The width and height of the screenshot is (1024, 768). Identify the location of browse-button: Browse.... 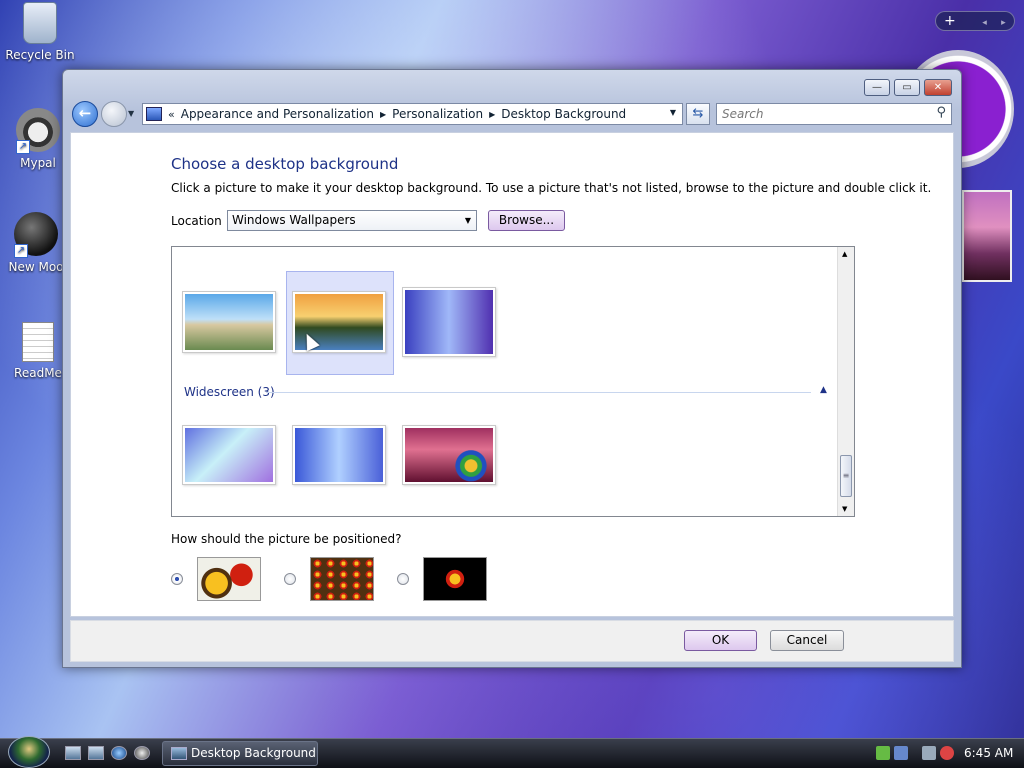
(526, 220).